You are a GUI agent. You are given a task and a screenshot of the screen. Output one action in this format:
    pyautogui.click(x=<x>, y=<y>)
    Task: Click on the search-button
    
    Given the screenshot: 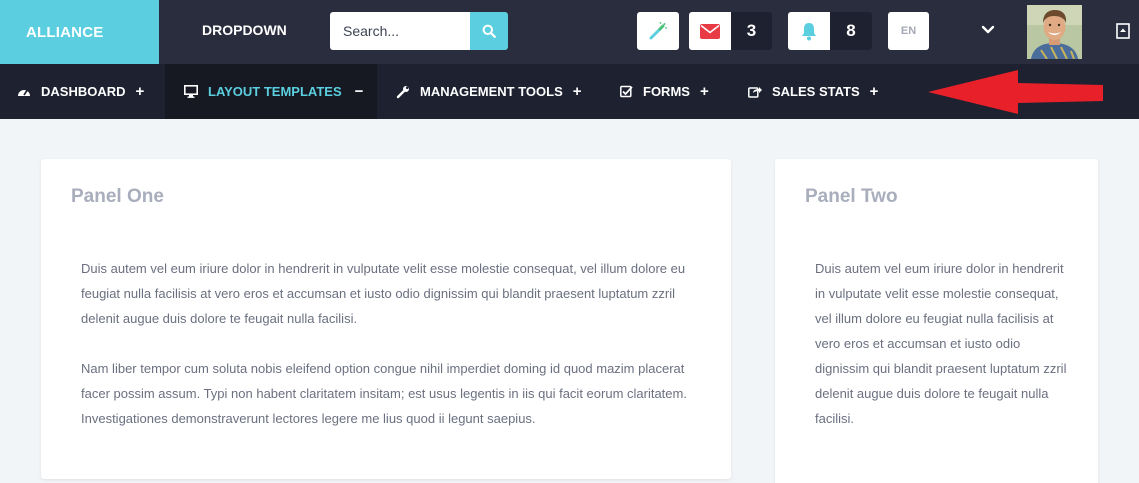 What is the action you would take?
    pyautogui.click(x=489, y=31)
    